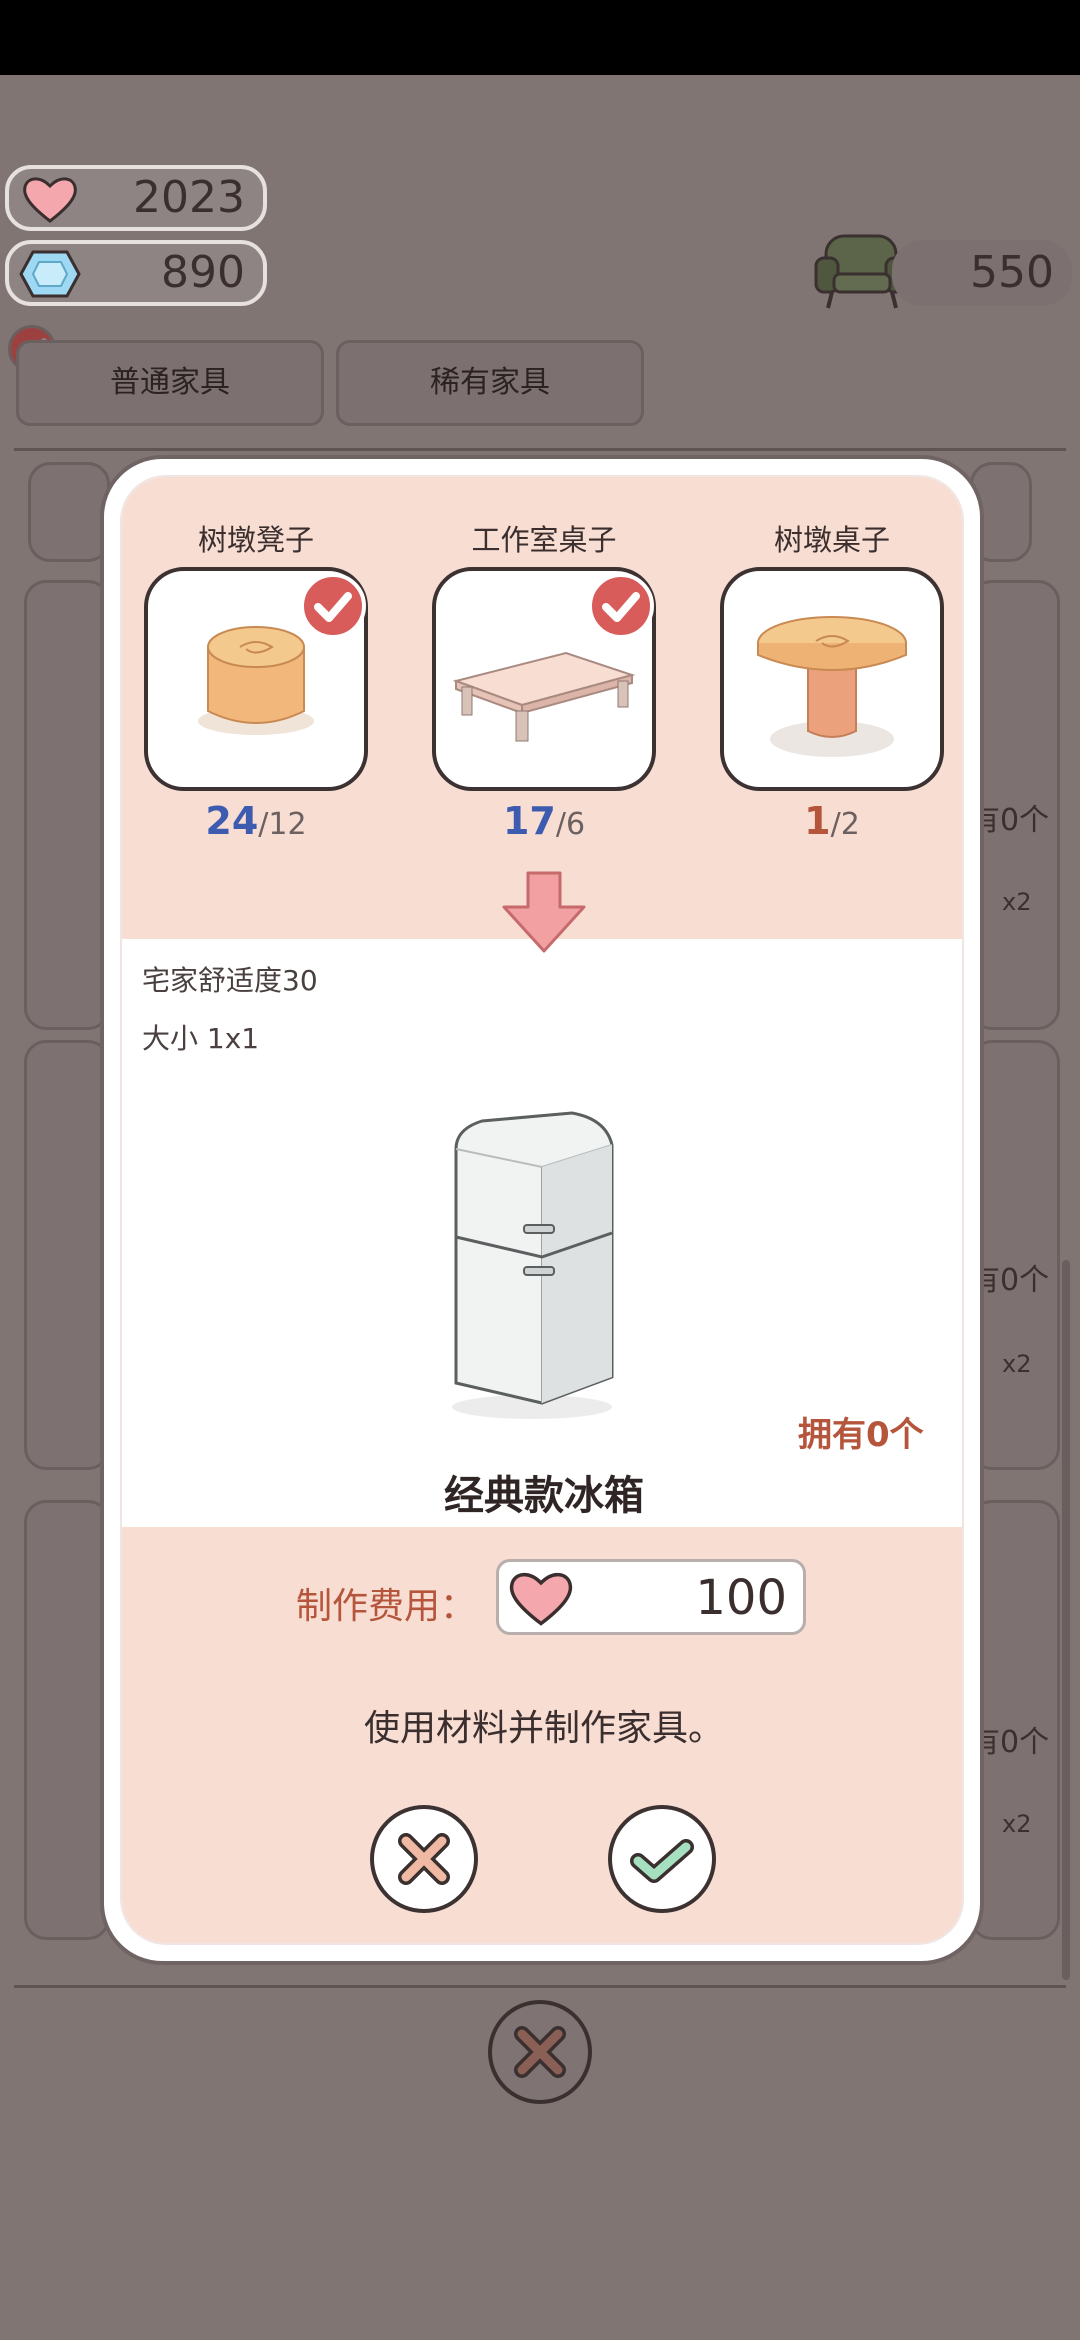 The width and height of the screenshot is (1080, 2340). Describe the element at coordinates (544, 1496) in the screenshot. I see `item-name: 经典款冰箱` at that location.